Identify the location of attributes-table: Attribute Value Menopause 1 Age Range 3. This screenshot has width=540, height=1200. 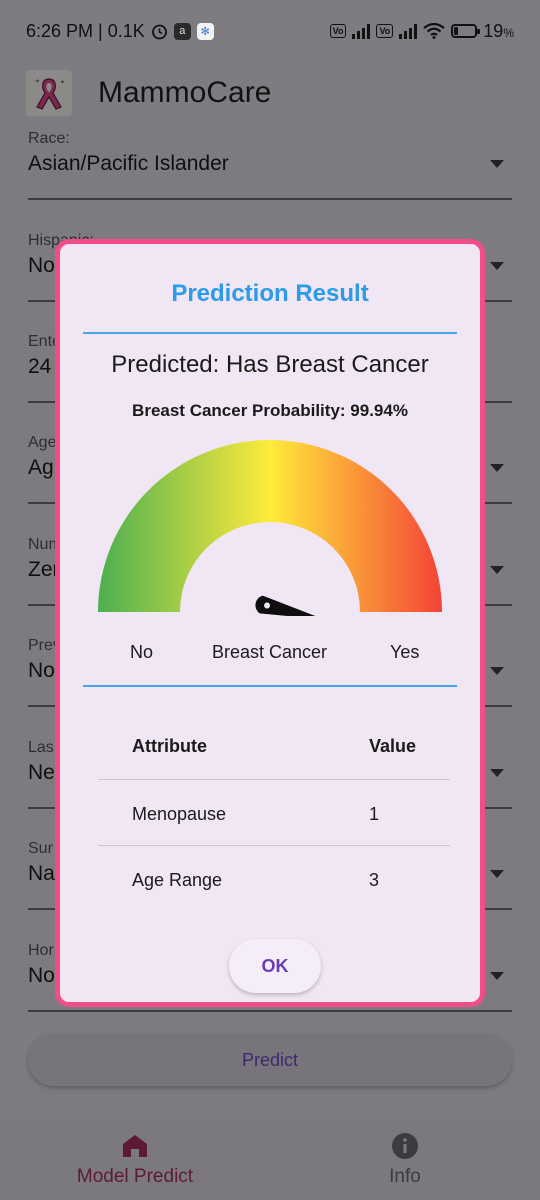
(274, 814).